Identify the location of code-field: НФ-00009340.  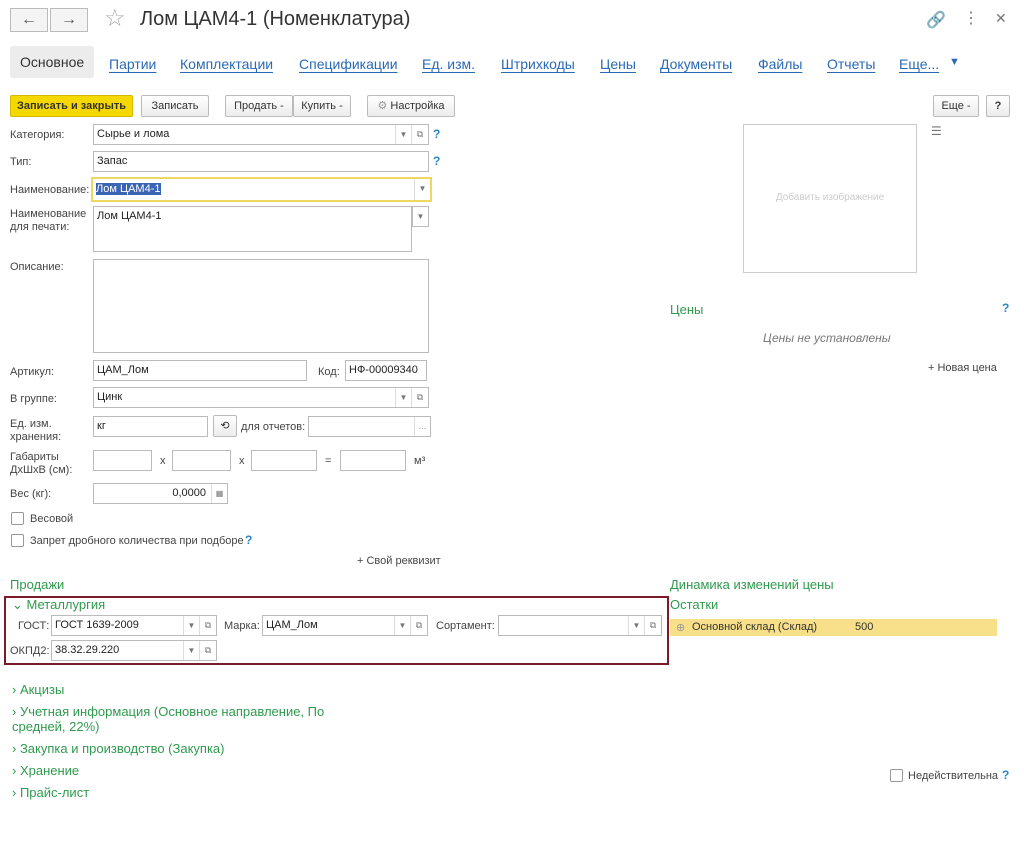
(386, 370).